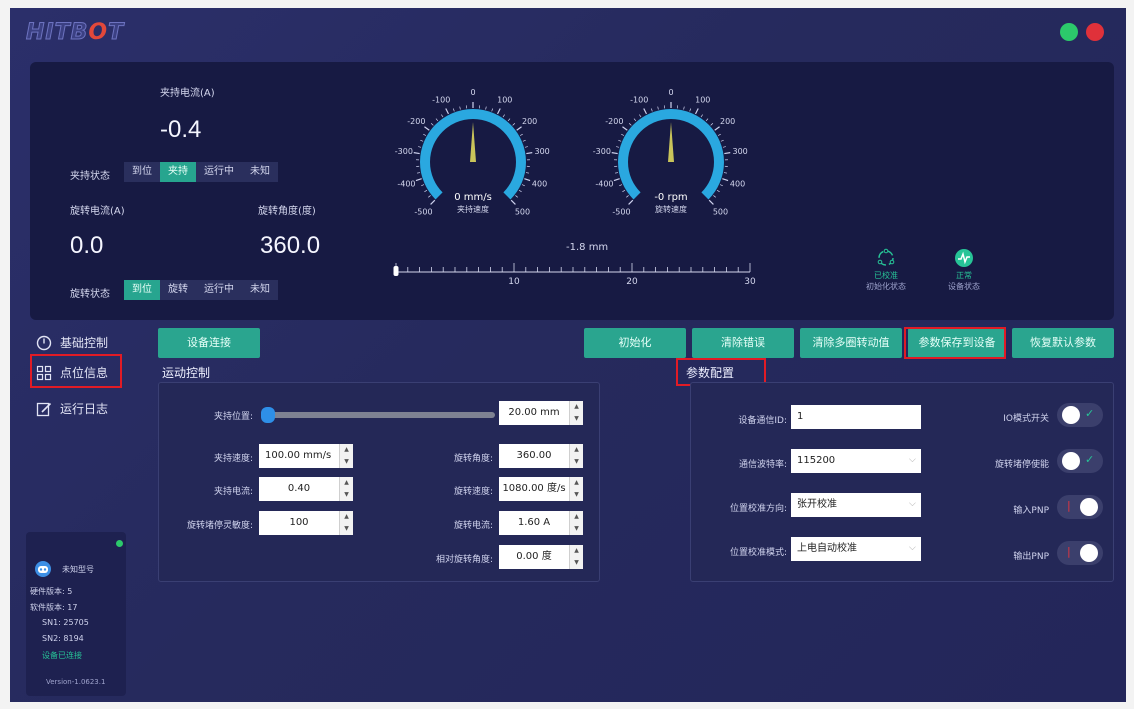  What do you see at coordinates (44, 409) in the screenshot?
I see `edit-icon` at bounding box center [44, 409].